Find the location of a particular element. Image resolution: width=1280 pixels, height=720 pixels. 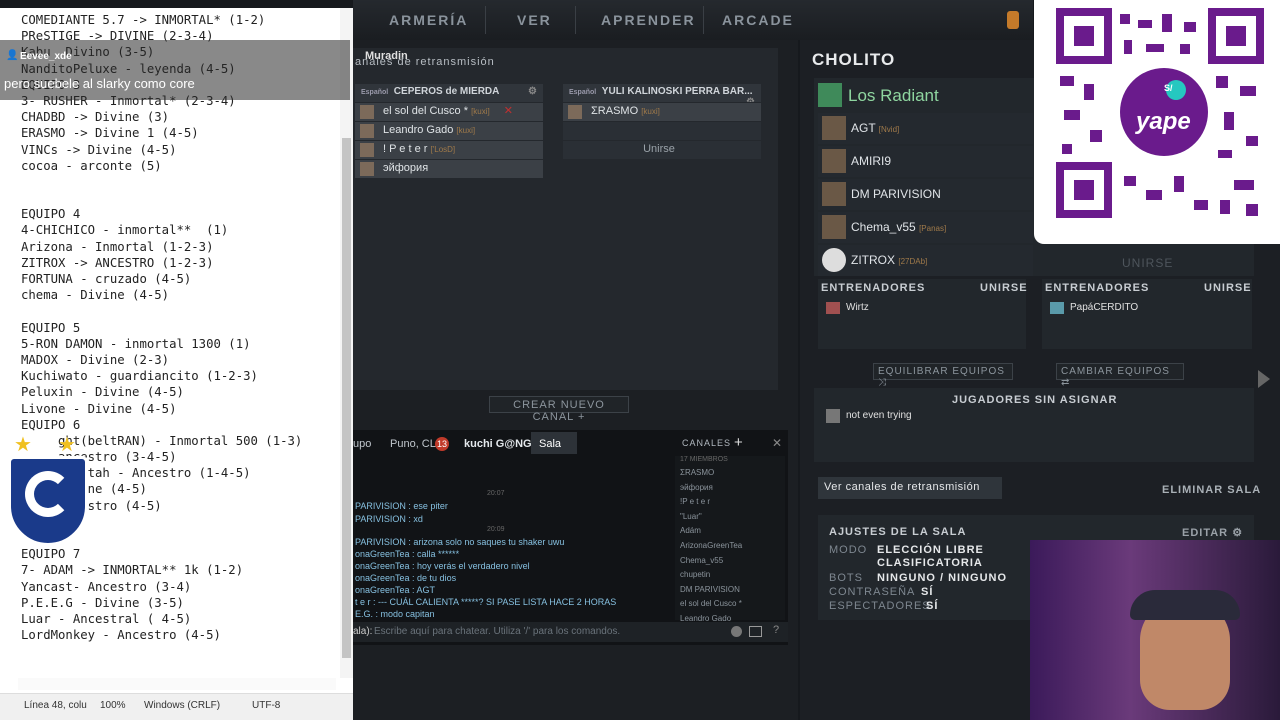

swap-teams-button: CAMBIAR EQUIPOS ⇄ is located at coordinates (1120, 375).